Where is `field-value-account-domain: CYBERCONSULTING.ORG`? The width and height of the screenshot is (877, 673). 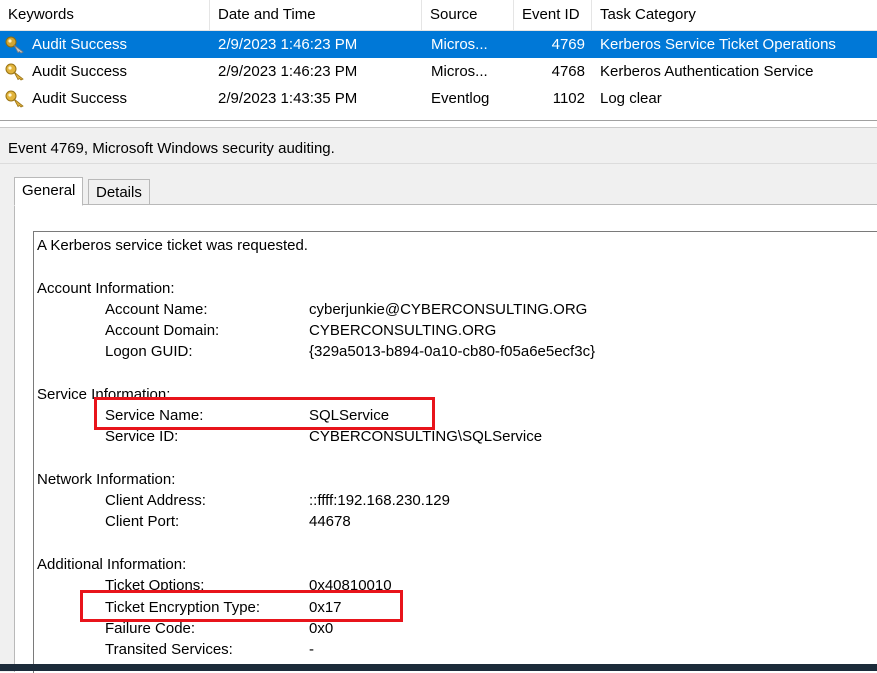
field-value-account-domain: CYBERCONSULTING.ORG is located at coordinates (403, 330).